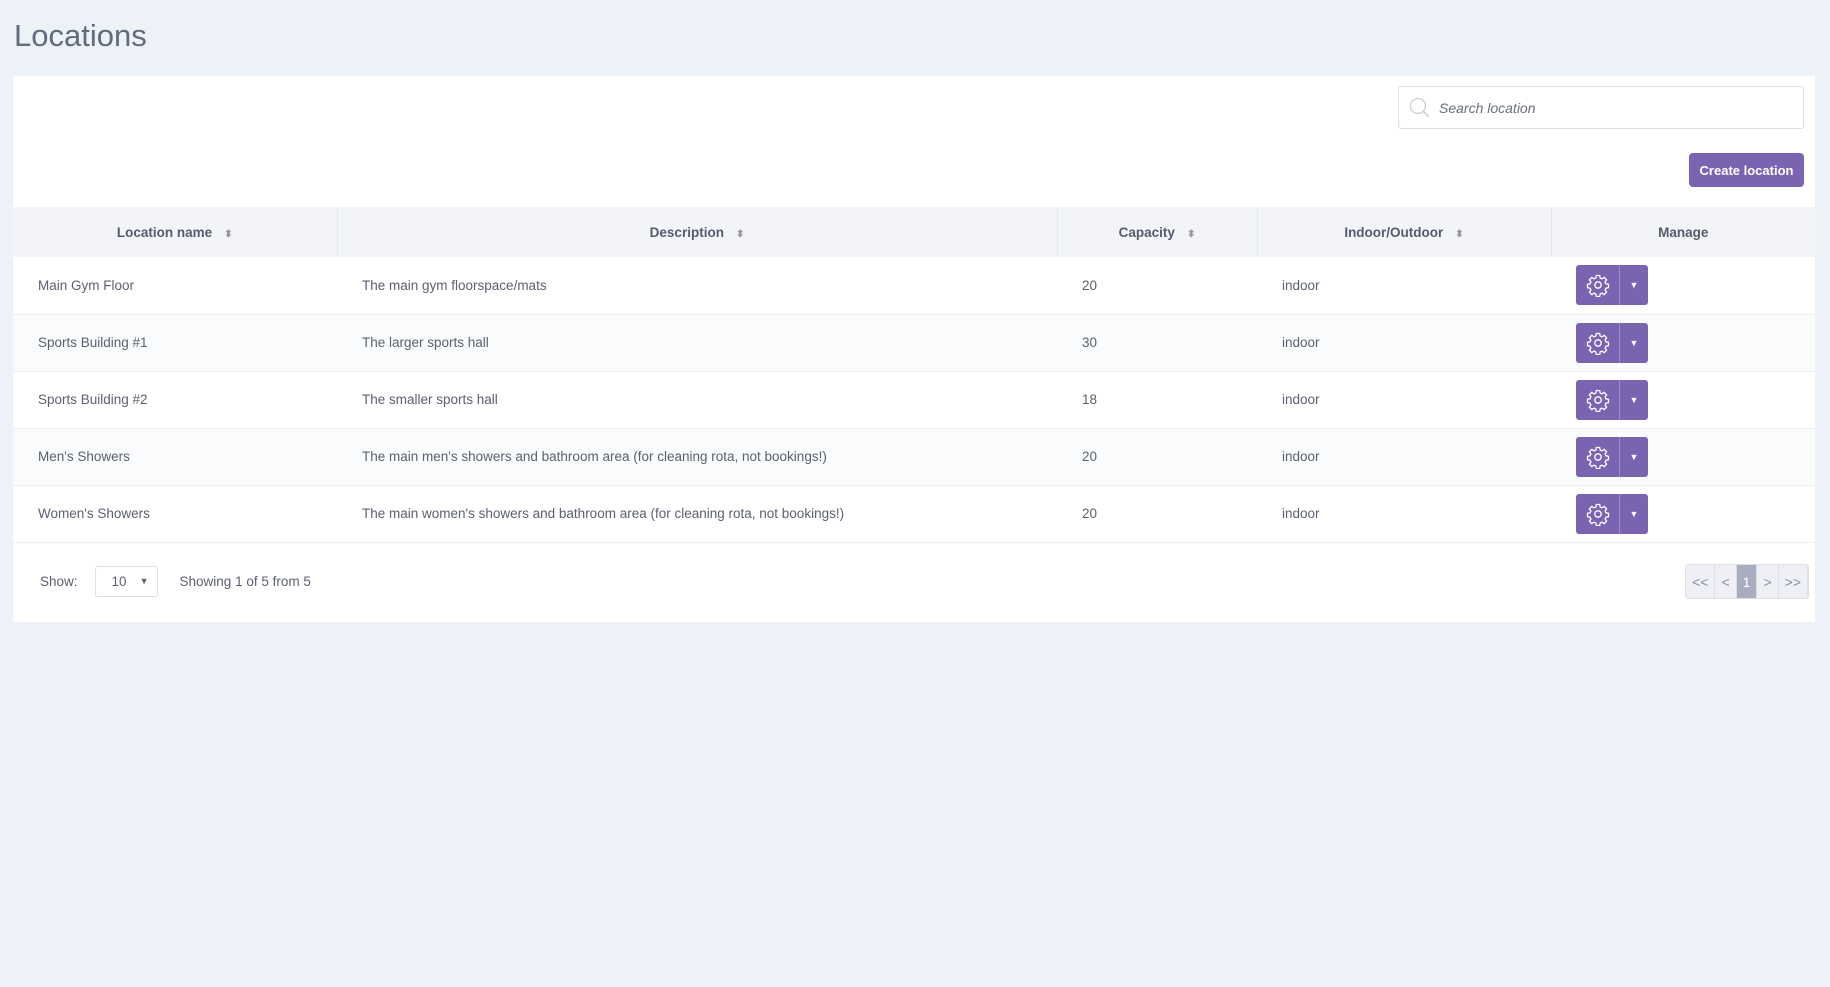  I want to click on column-label: Manage, so click(1683, 232).